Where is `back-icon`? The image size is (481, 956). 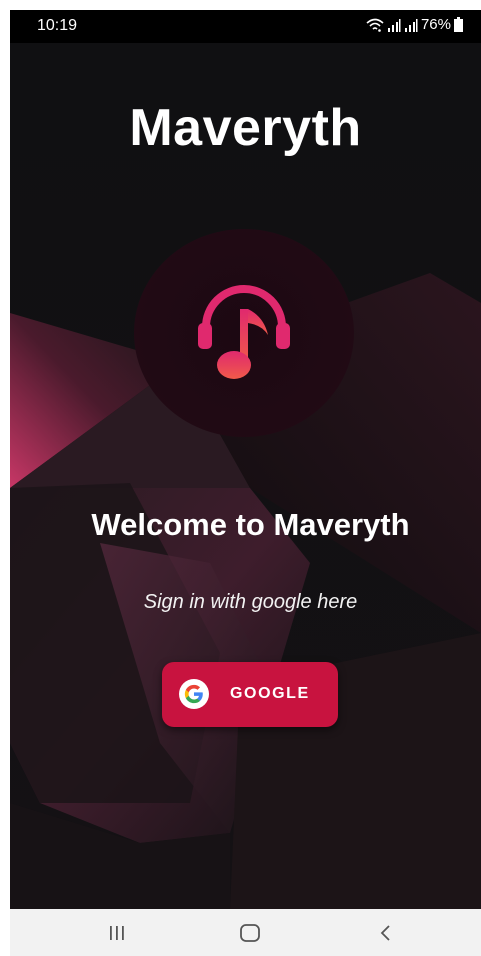 back-icon is located at coordinates (385, 932).